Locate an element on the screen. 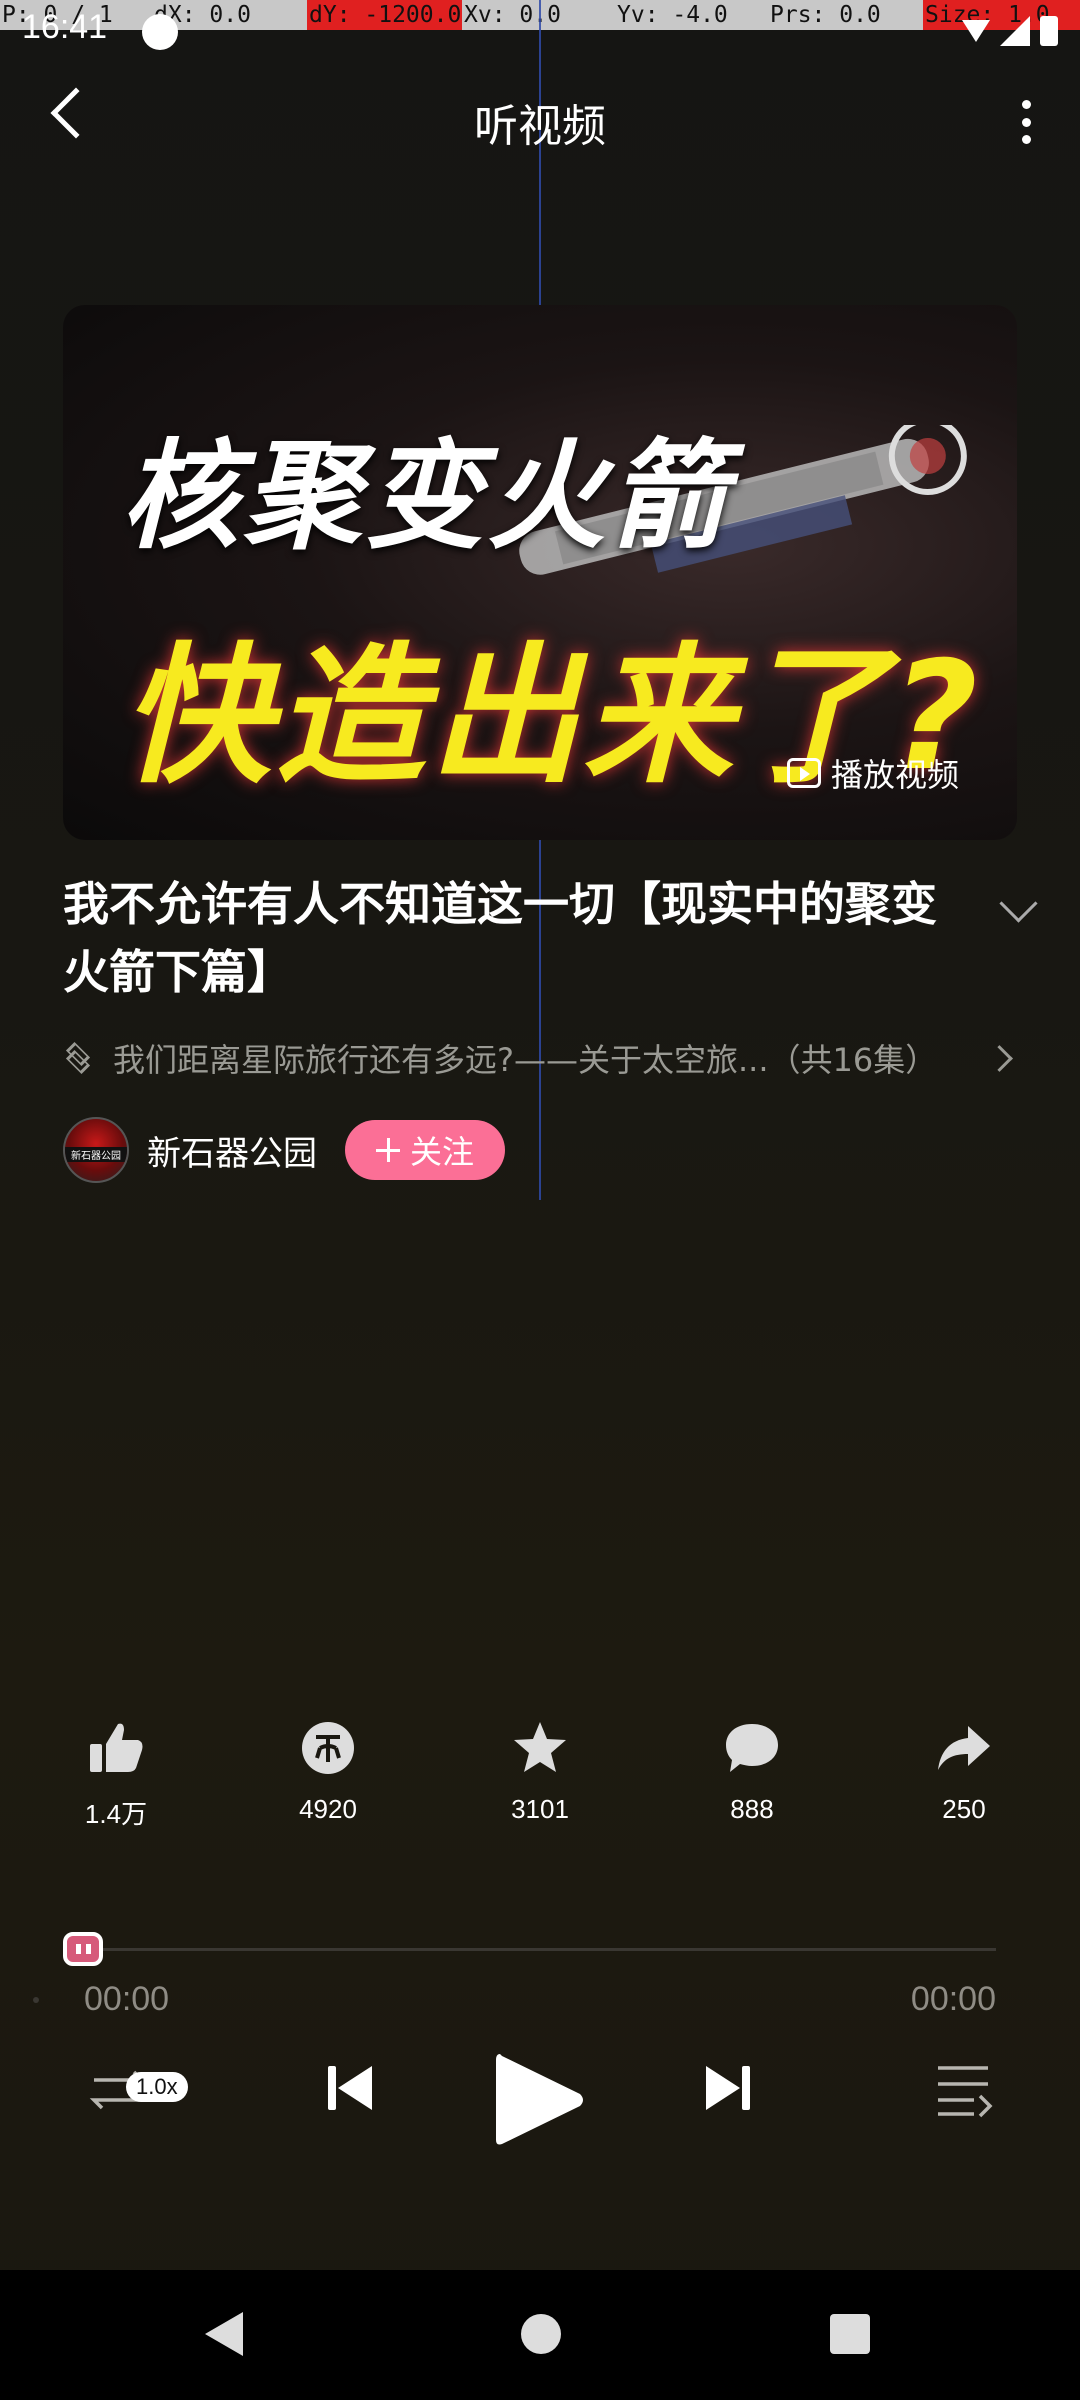 Image resolution: width=1080 pixels, height=2400 pixels. author-row: 新石器公园 新石器公园 关注 is located at coordinates (284, 1150).